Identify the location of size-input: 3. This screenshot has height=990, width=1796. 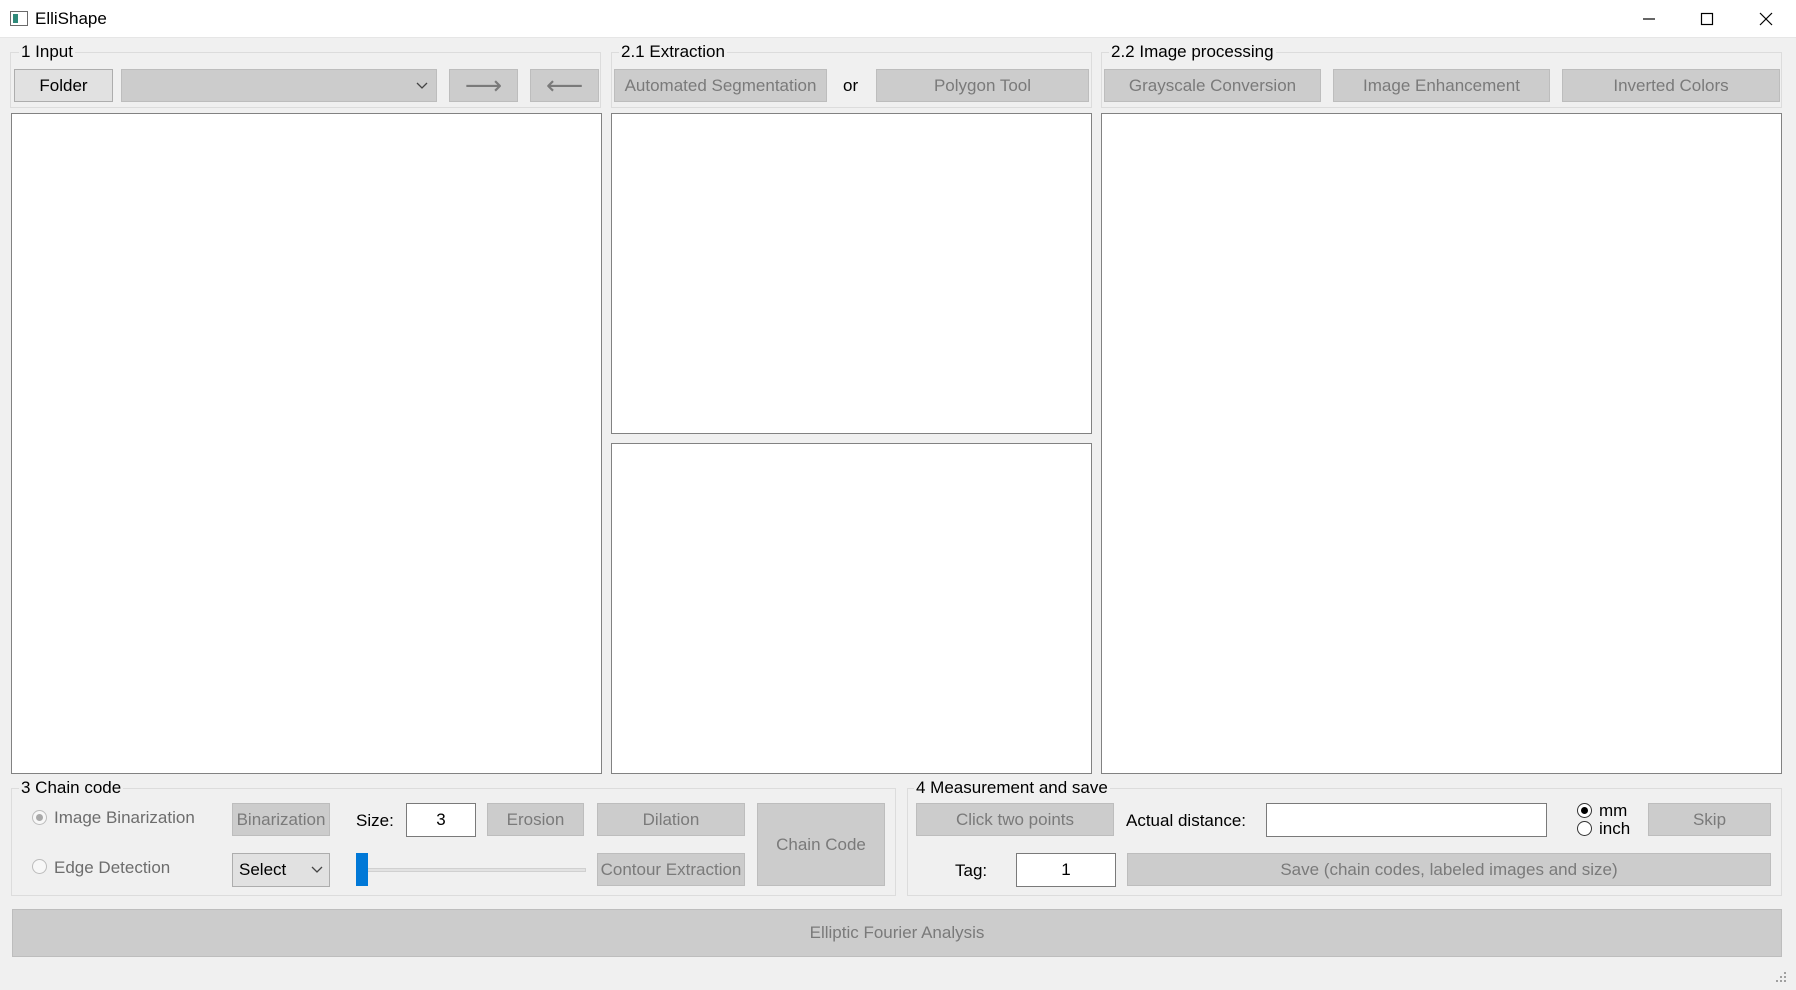
(441, 820).